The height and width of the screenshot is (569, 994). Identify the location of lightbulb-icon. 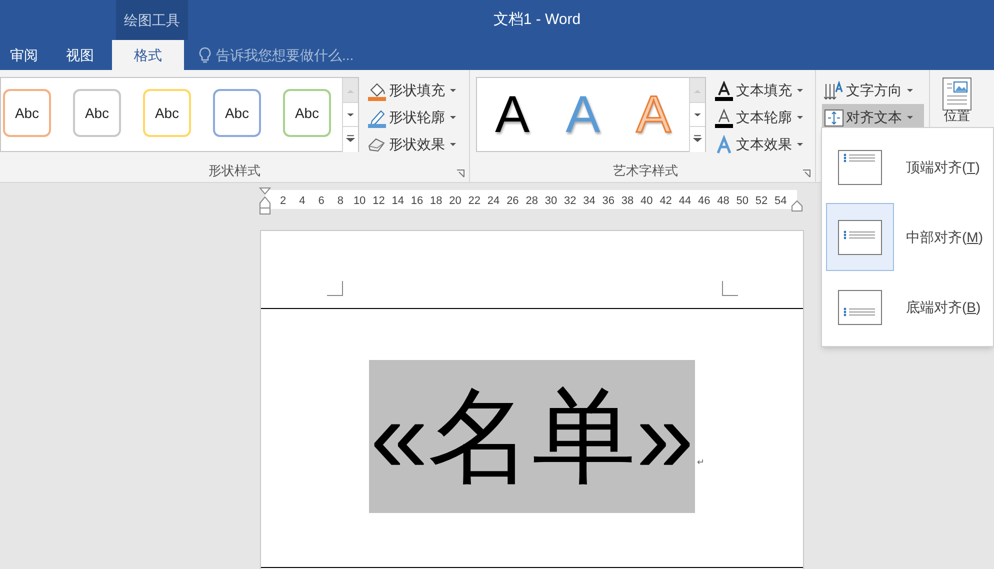
(205, 55).